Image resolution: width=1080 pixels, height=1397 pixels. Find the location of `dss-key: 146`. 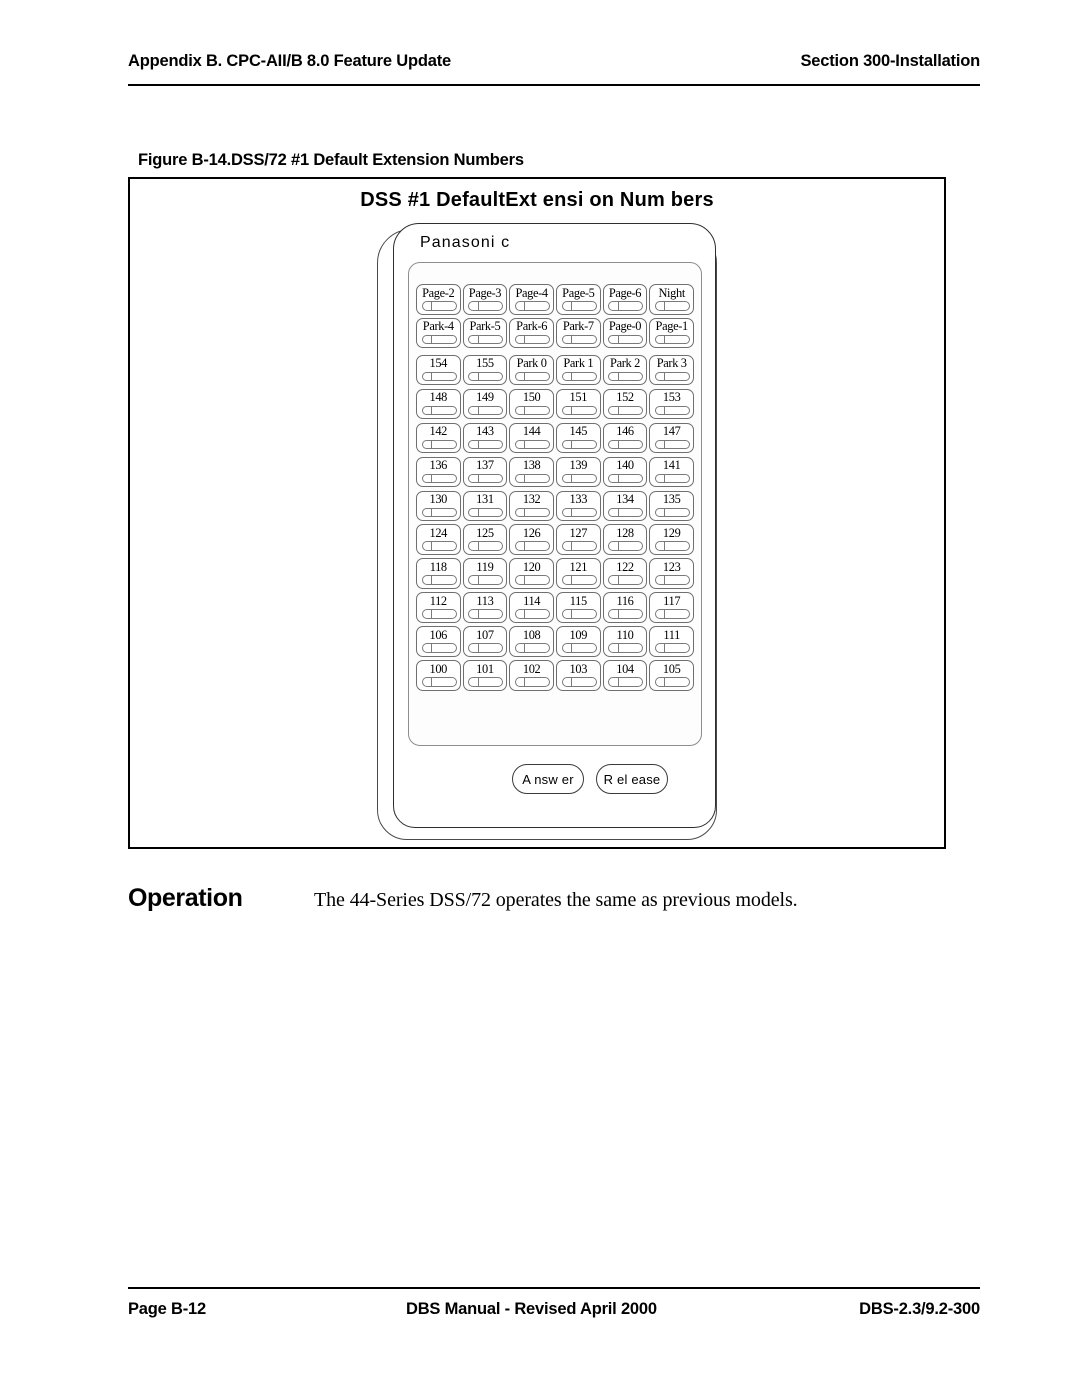

dss-key: 146 is located at coordinates (625, 438).